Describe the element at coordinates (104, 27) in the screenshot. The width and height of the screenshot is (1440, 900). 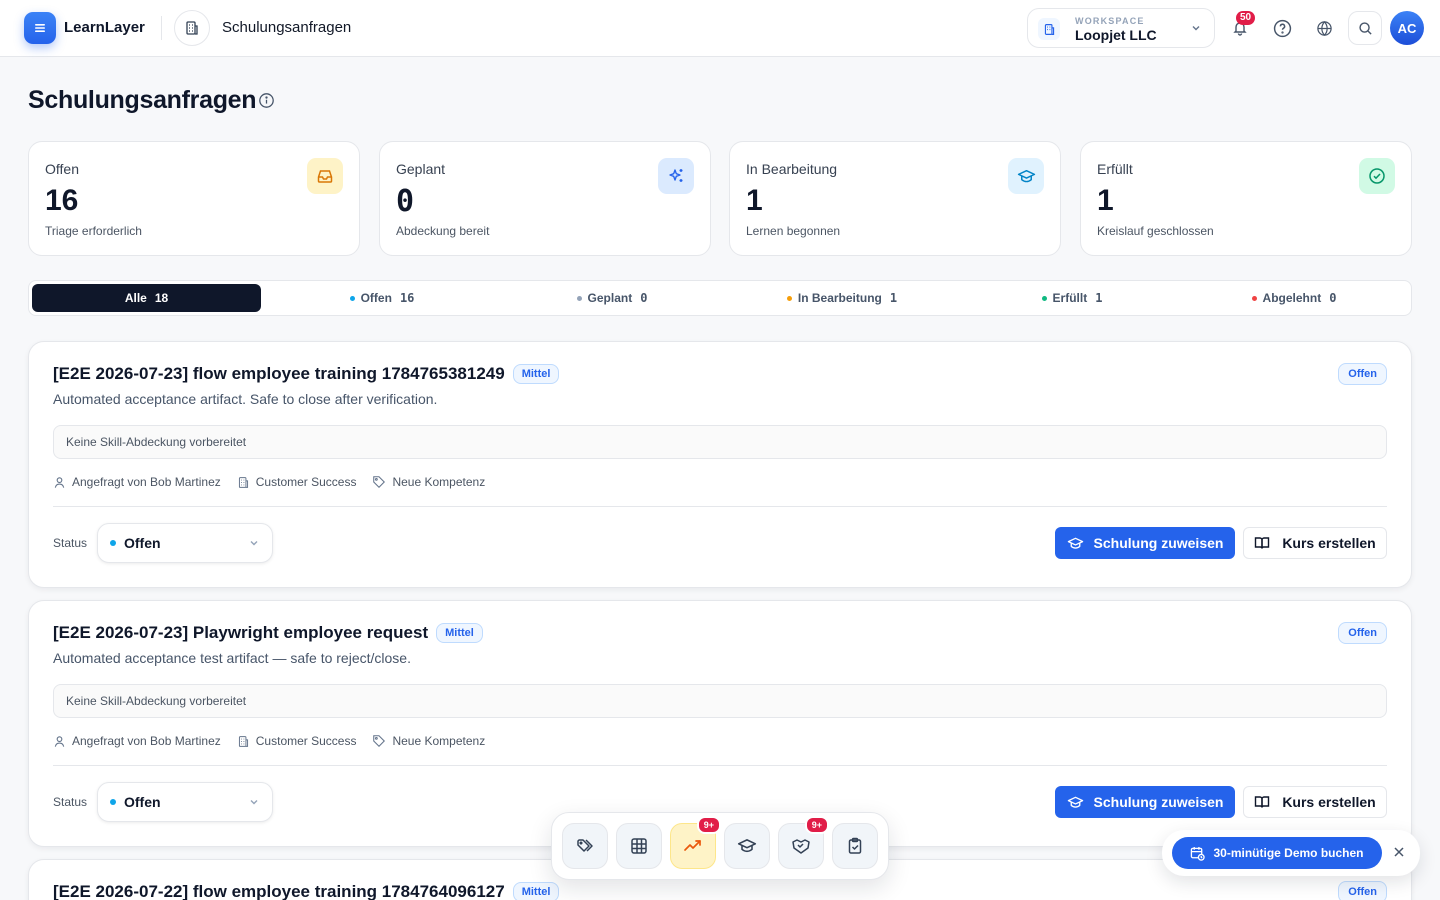
I see `app-name: LearnLayer` at that location.